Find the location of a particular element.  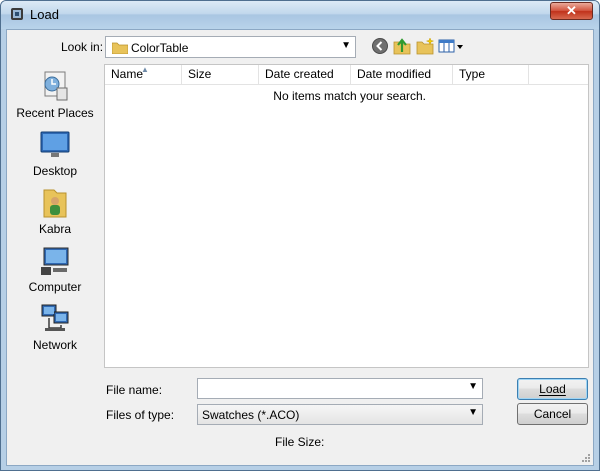

column-header-name: ▲ Name is located at coordinates (143, 75).